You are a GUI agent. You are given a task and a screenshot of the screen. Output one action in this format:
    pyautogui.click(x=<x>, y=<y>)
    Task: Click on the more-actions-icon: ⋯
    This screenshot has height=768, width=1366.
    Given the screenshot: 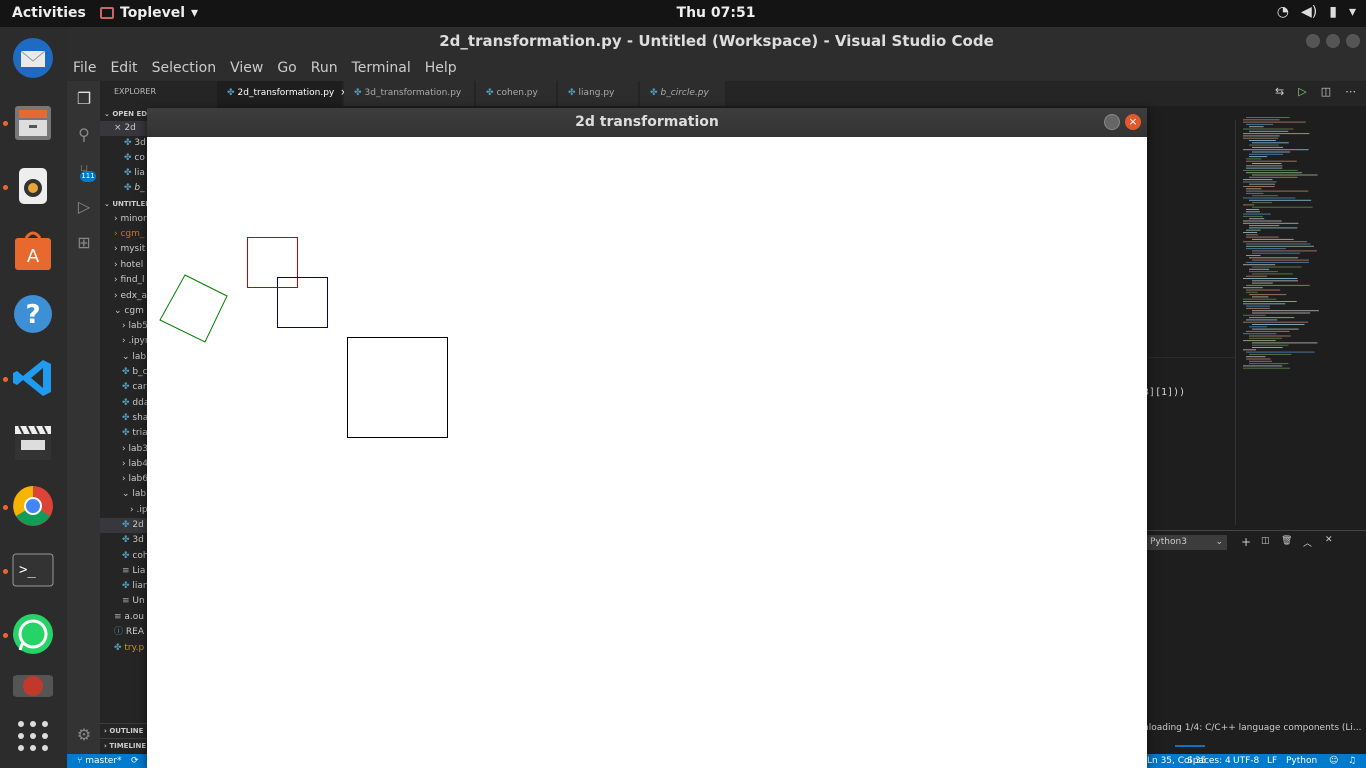 What is the action you would take?
    pyautogui.click(x=1350, y=91)
    